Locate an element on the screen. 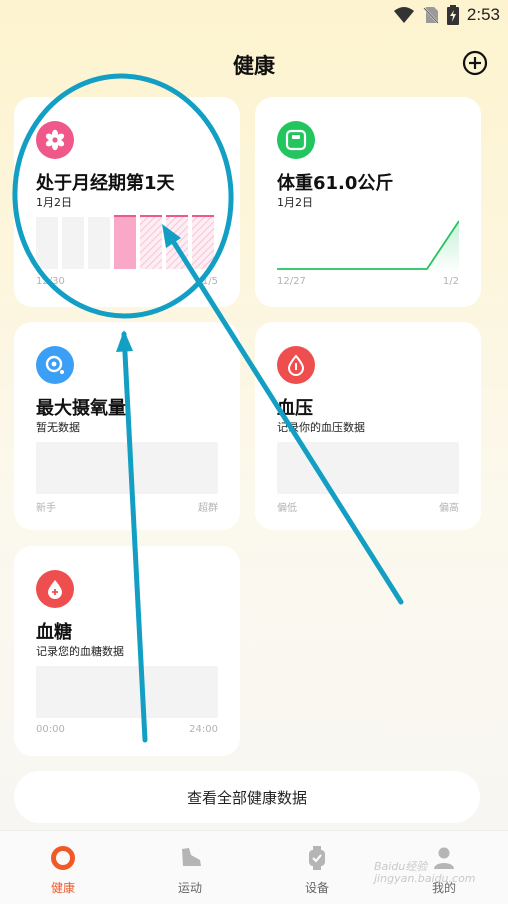 Image resolution: width=508 pixels, height=904 pixels. period-date: 1月2日 is located at coordinates (54, 202).